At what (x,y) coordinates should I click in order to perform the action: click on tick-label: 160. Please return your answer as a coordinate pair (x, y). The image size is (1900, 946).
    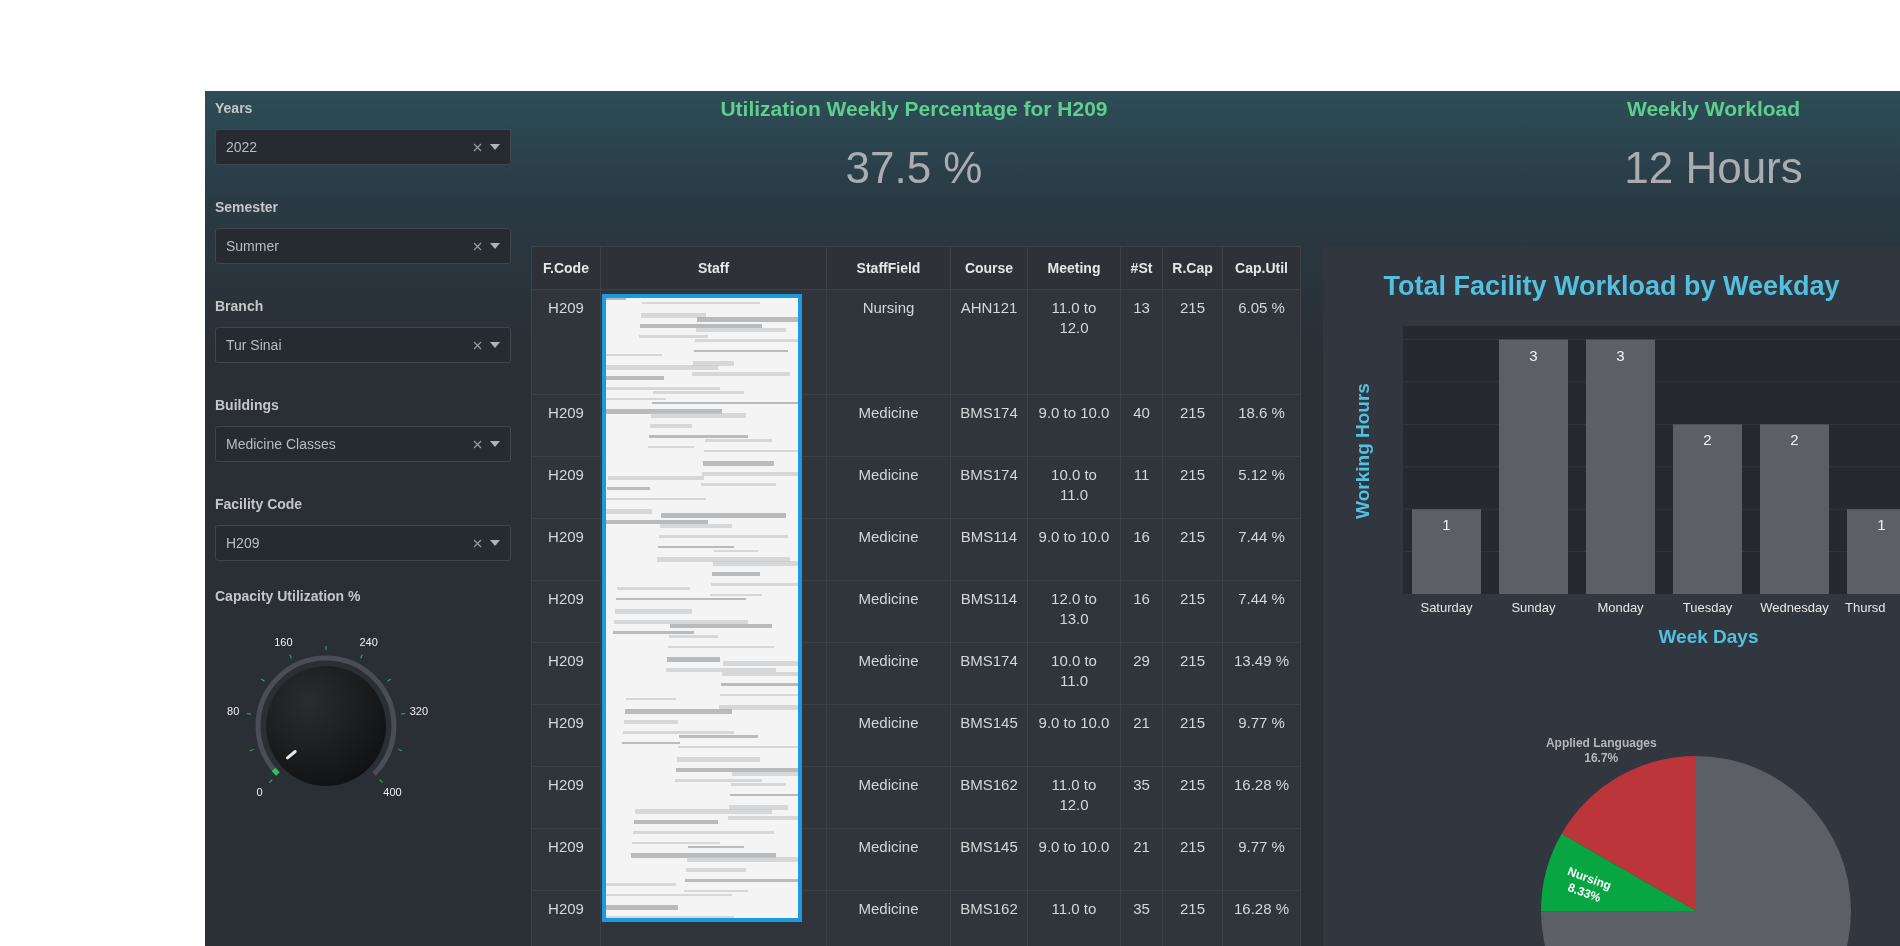
    Looking at the image, I should click on (283, 642).